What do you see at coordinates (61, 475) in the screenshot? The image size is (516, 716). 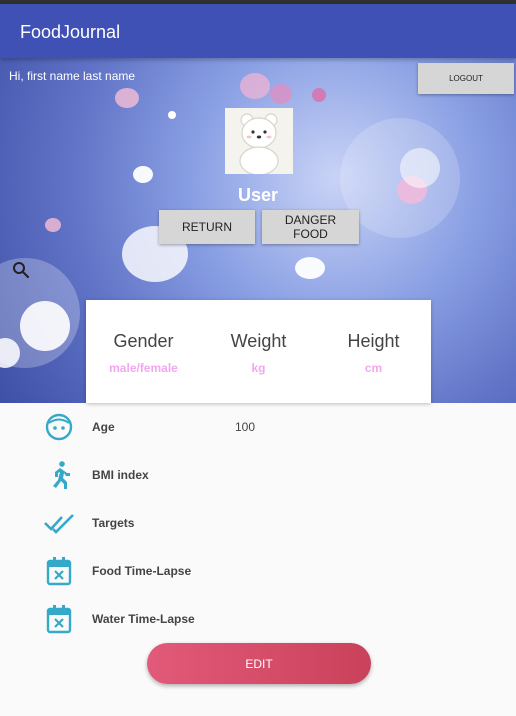 I see `running-icon` at bounding box center [61, 475].